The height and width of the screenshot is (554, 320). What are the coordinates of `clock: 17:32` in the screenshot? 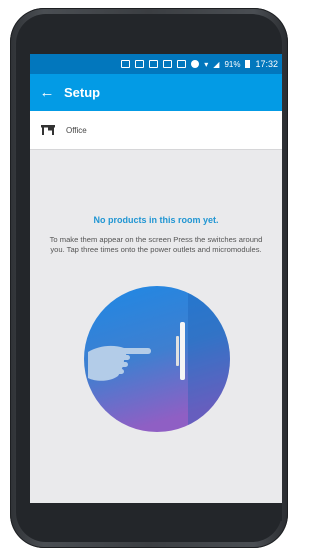 It's located at (266, 64).